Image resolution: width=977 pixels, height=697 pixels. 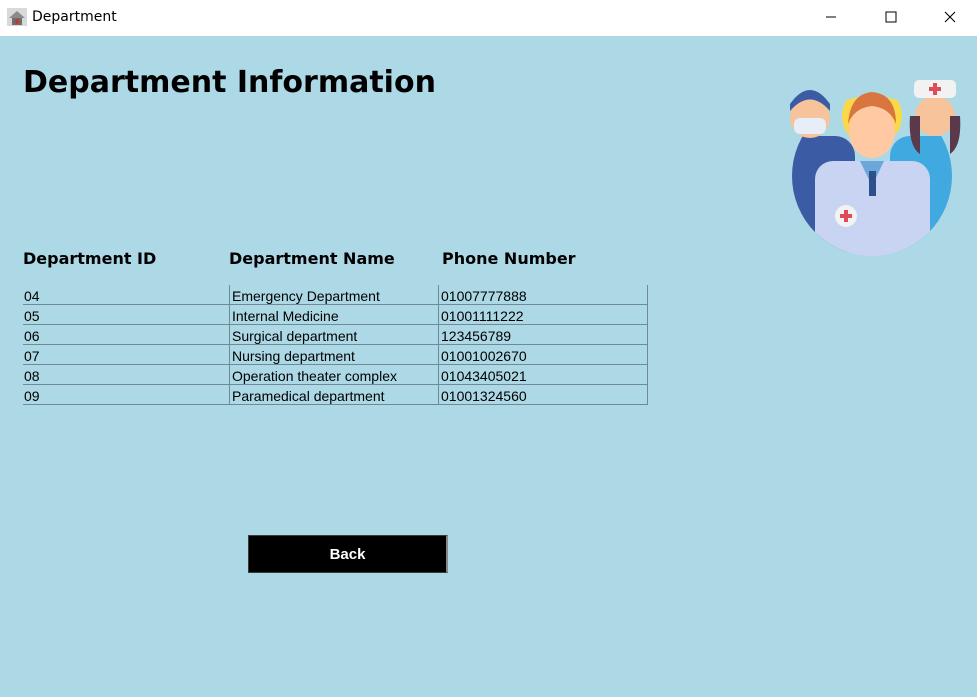 What do you see at coordinates (312, 258) in the screenshot?
I see `column-header-department-name: Department Name` at bounding box center [312, 258].